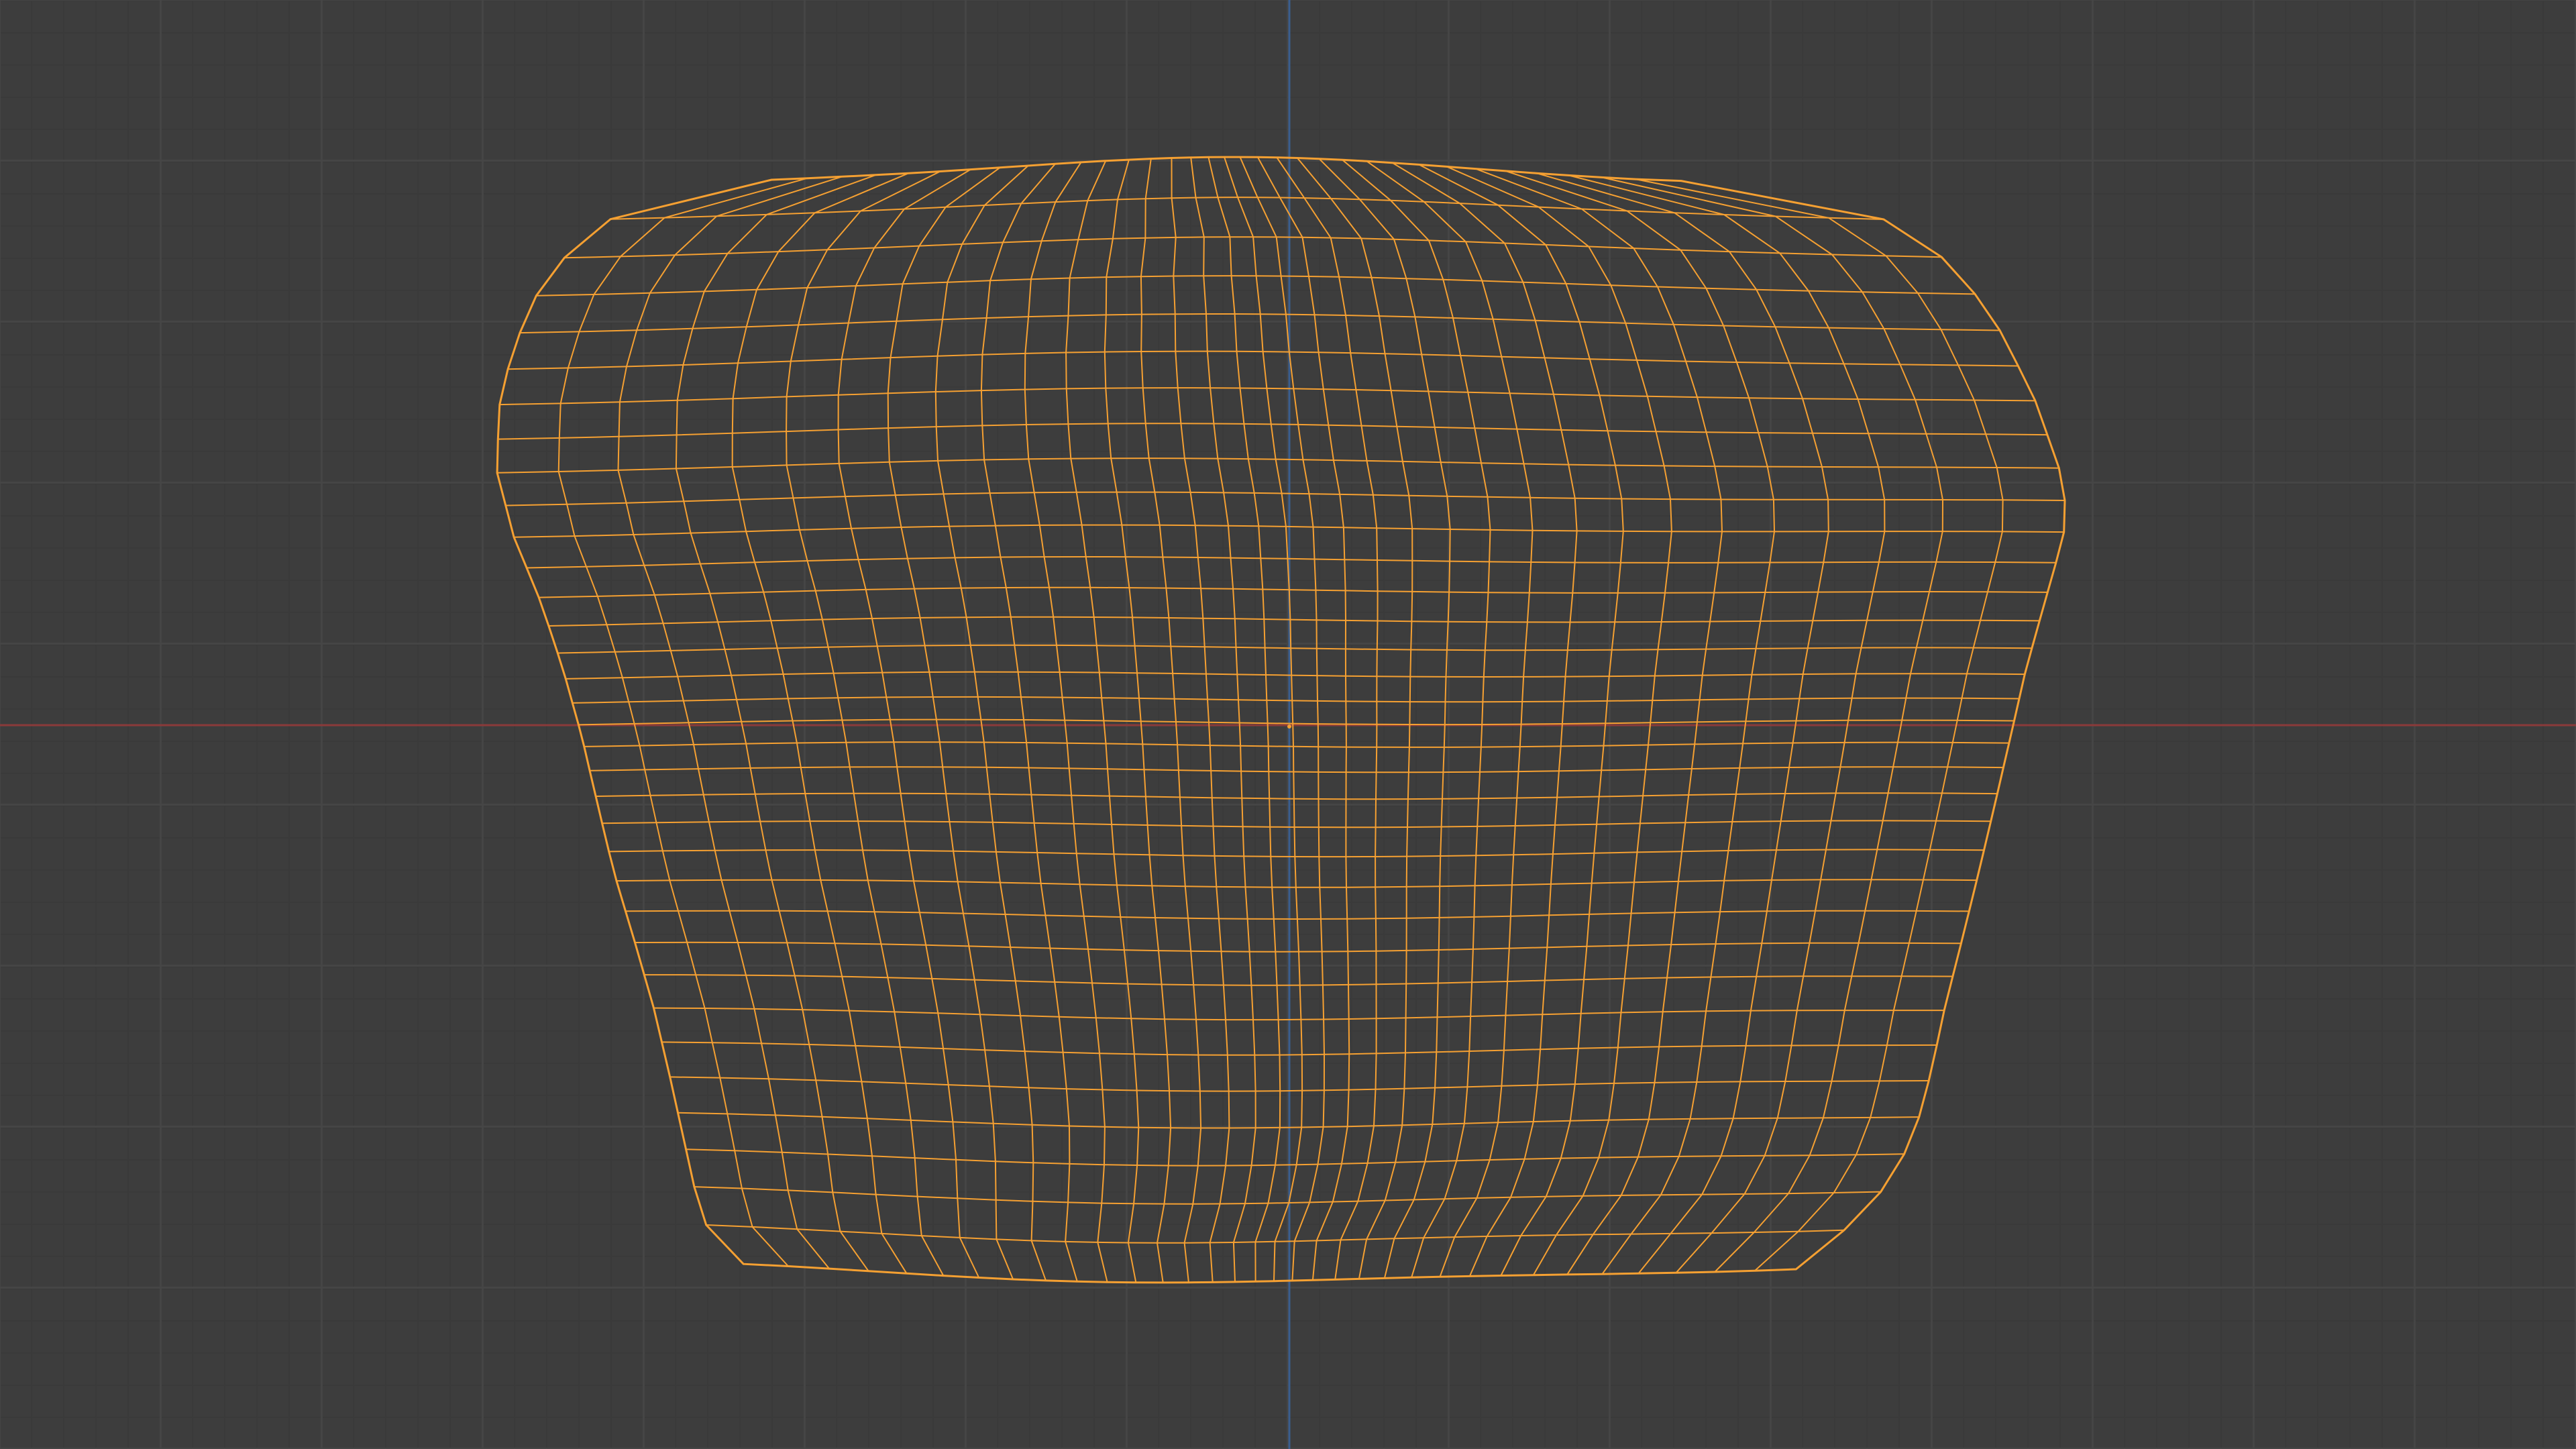 Image resolution: width=2576 pixels, height=1449 pixels. I want to click on object-origin-dot, so click(1289, 726).